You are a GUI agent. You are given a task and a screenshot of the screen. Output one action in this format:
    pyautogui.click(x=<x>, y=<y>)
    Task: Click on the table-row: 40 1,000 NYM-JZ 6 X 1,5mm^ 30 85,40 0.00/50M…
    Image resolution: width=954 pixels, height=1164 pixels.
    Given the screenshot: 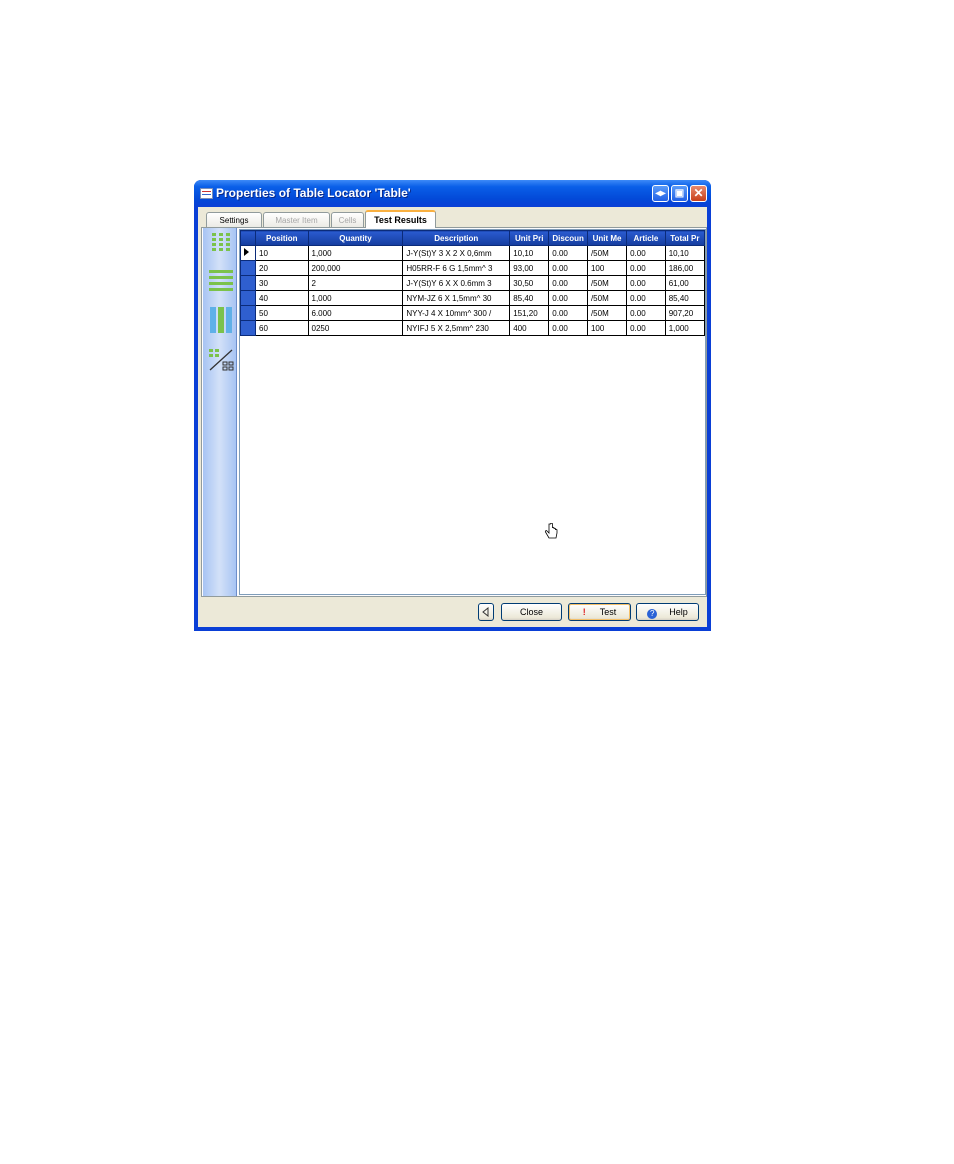 What is the action you would take?
    pyautogui.click(x=472, y=298)
    